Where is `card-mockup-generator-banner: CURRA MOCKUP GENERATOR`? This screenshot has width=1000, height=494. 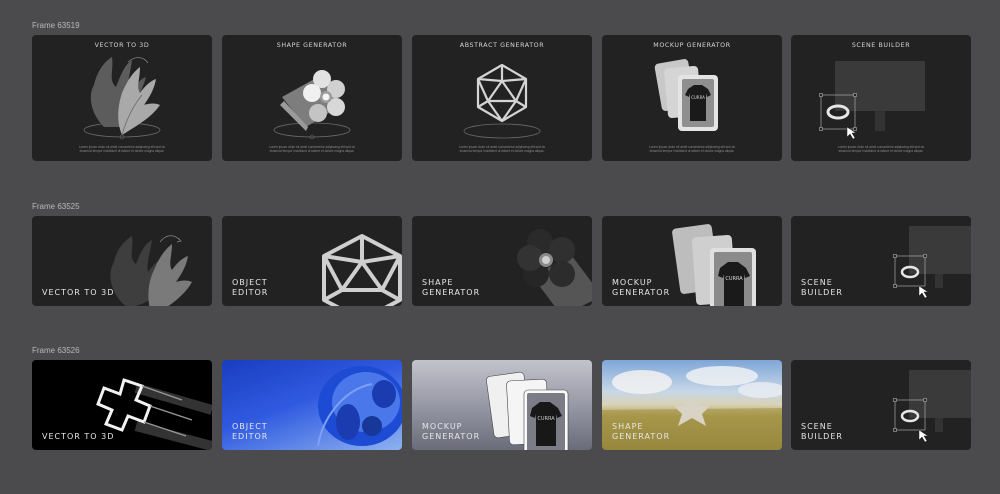 card-mockup-generator-banner: CURRA MOCKUP GENERATOR is located at coordinates (692, 261).